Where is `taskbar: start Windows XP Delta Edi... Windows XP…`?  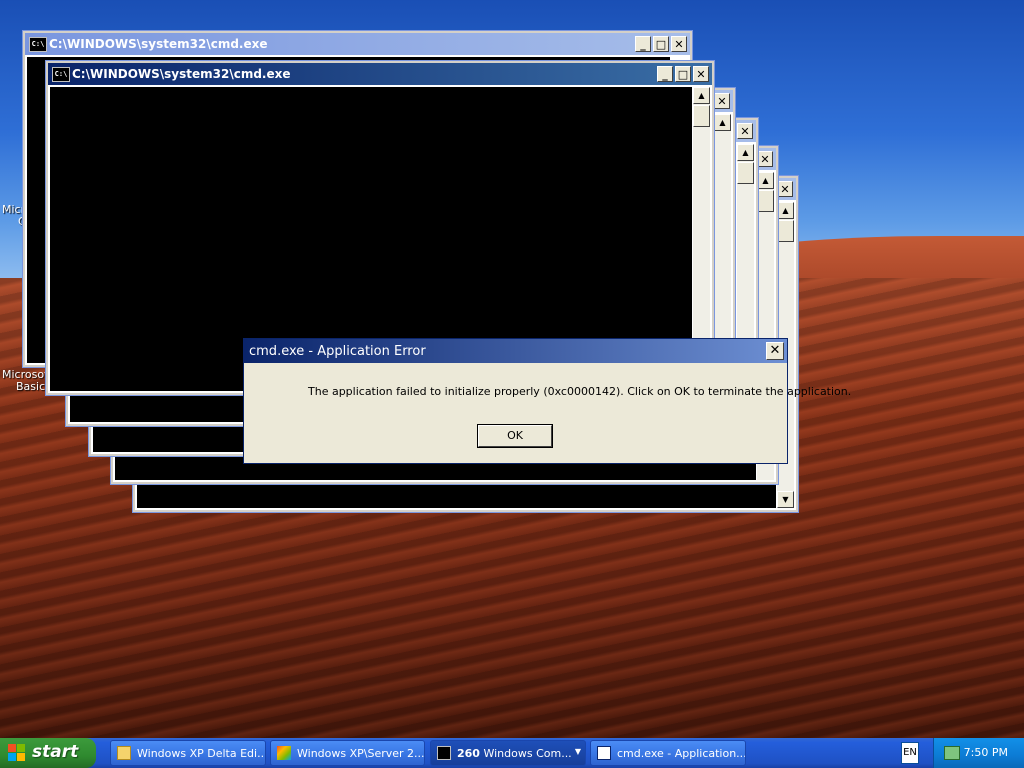
taskbar: start Windows XP Delta Edi... Windows XP… is located at coordinates (512, 753).